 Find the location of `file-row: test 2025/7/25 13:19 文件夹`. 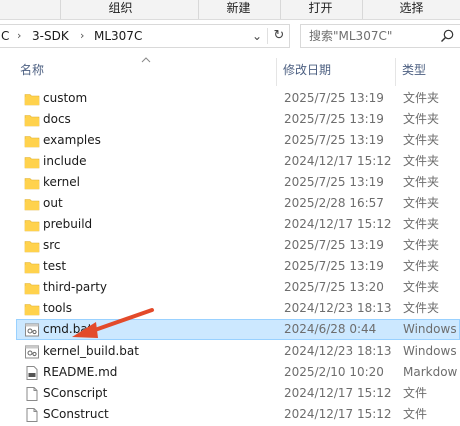

file-row: test 2025/7/25 13:19 文件夹 is located at coordinates (238, 266).